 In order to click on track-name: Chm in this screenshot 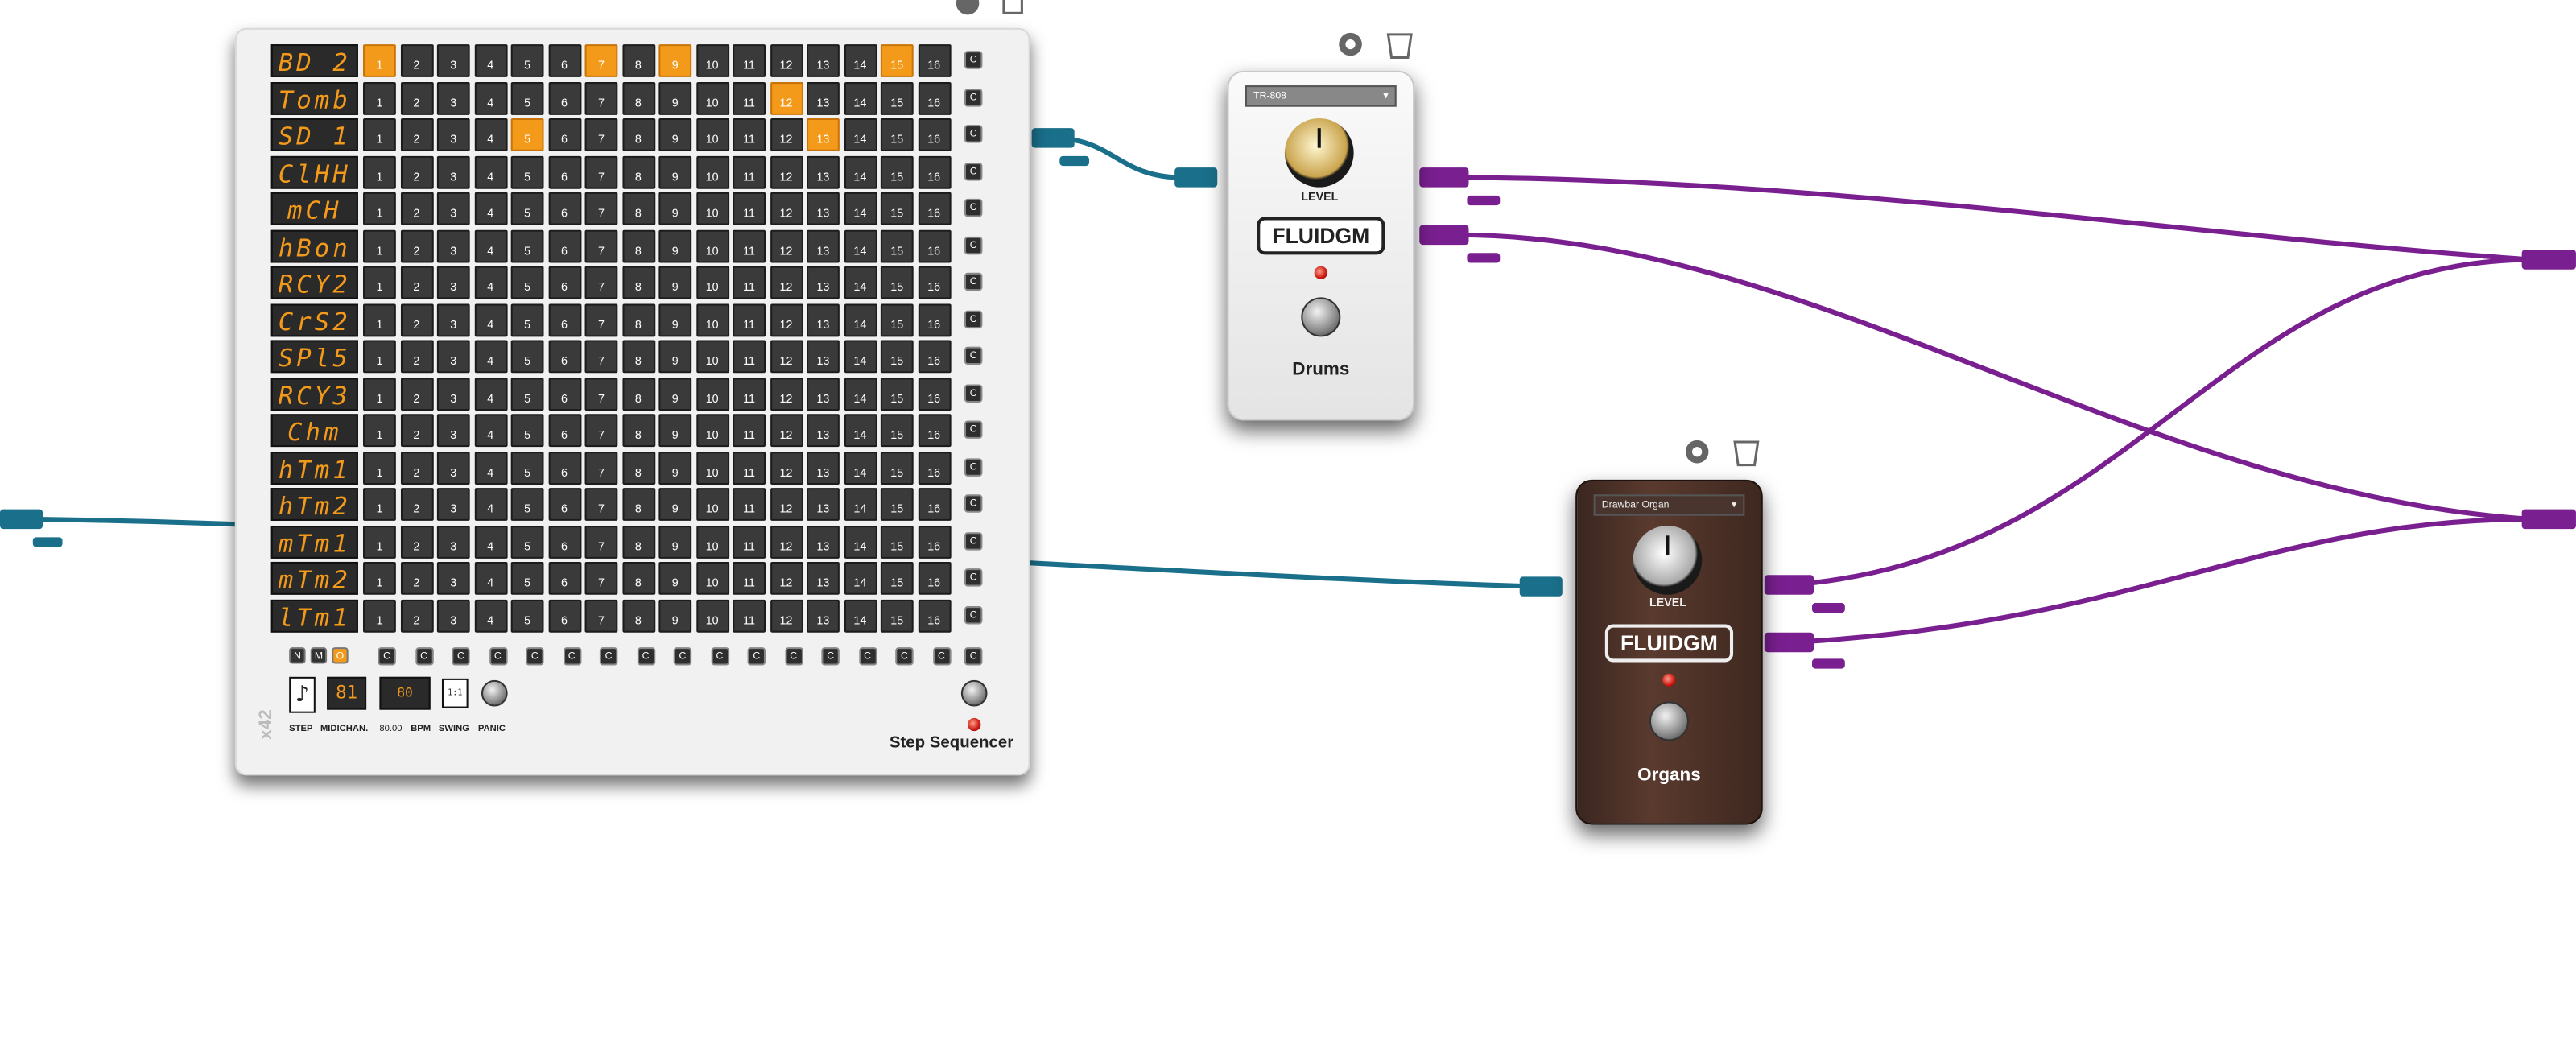, I will do `click(314, 431)`.